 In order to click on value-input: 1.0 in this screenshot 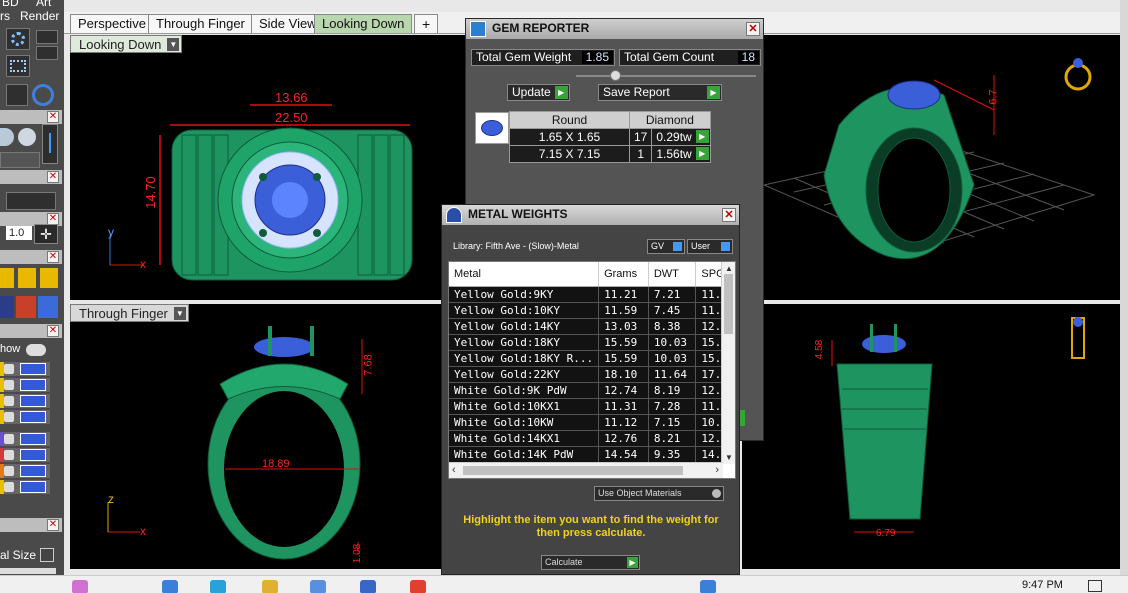, I will do `click(19, 233)`.